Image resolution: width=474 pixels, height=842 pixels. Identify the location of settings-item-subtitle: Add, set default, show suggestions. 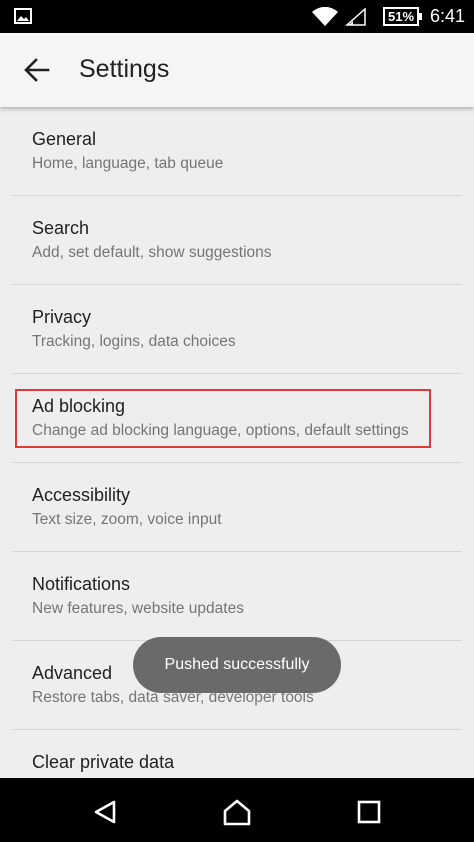
(152, 252).